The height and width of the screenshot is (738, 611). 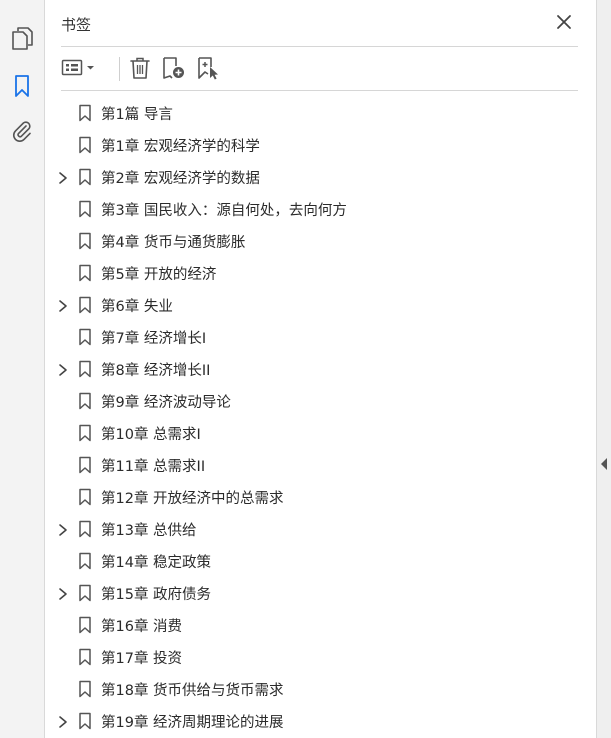 I want to click on toolbar-divider, so click(x=119, y=69).